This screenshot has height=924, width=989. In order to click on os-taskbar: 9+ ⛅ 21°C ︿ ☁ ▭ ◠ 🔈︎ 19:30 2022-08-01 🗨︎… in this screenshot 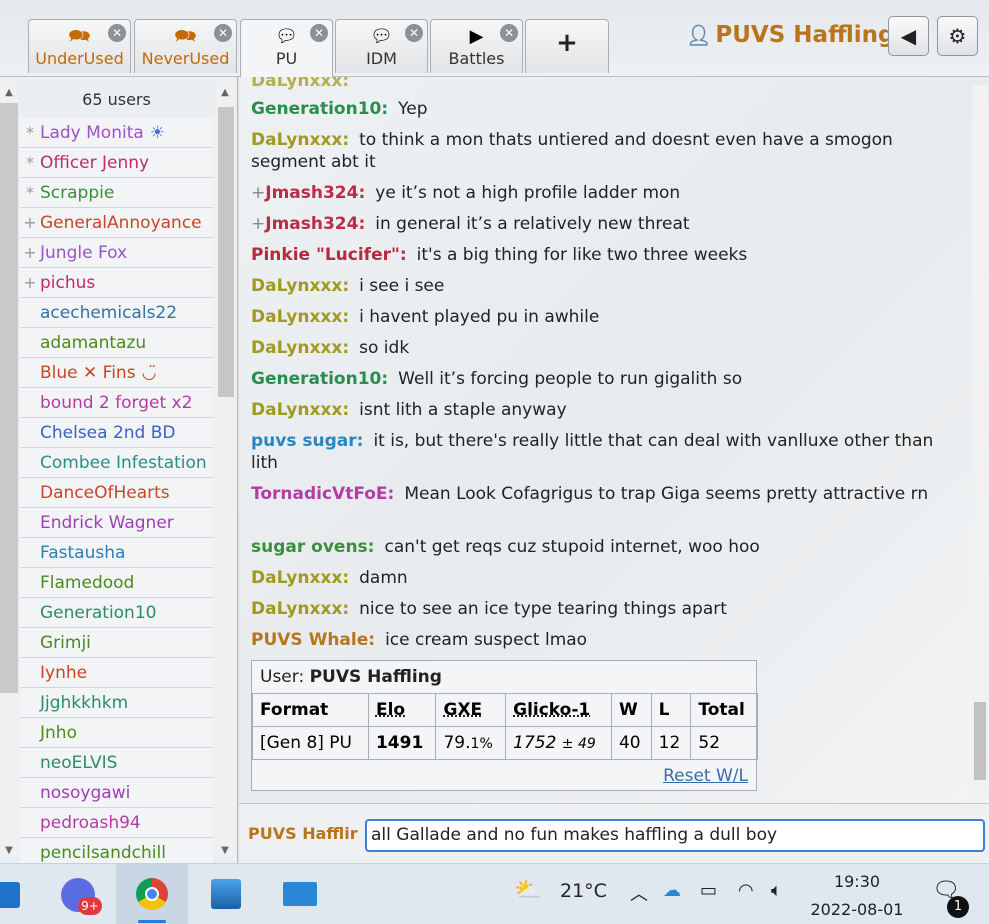, I will do `click(494, 893)`.